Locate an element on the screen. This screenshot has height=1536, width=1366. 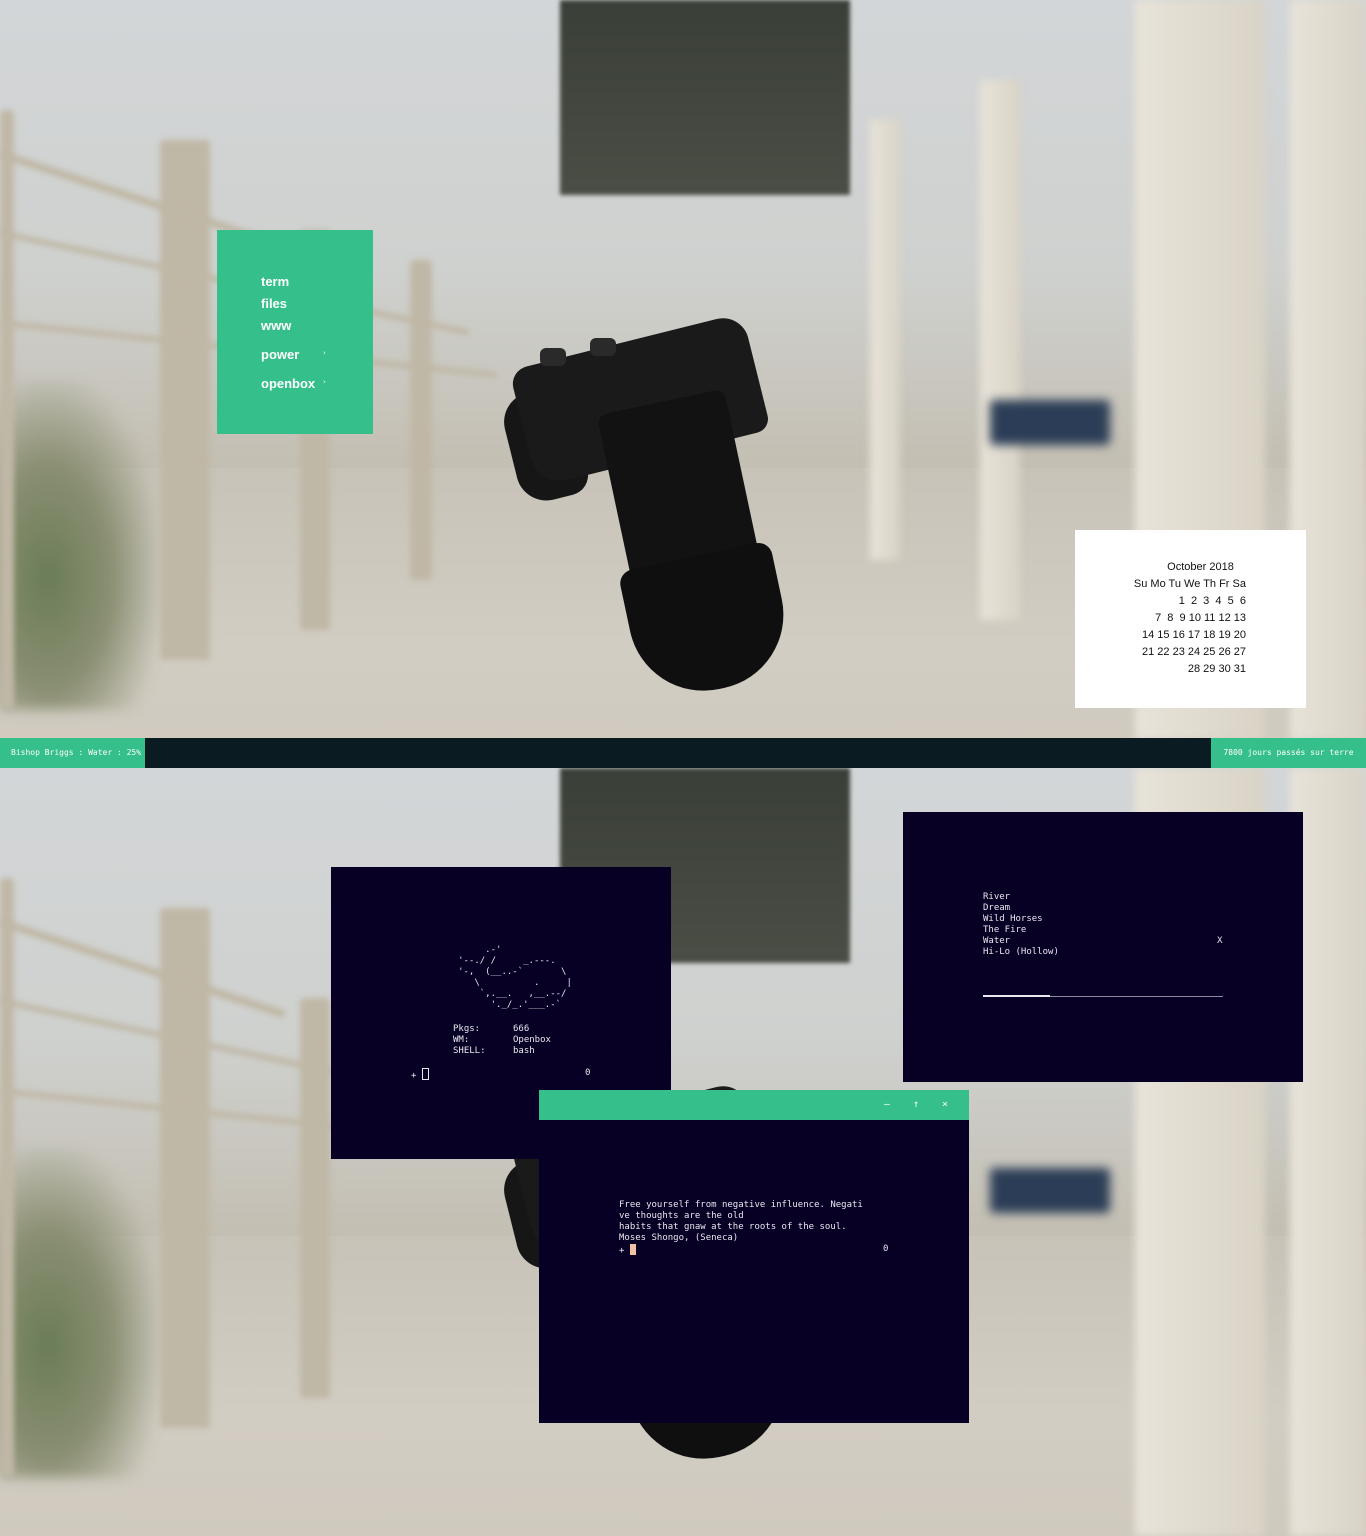
fetch-key-pkgs: Pkgs: is located at coordinates (467, 1029).